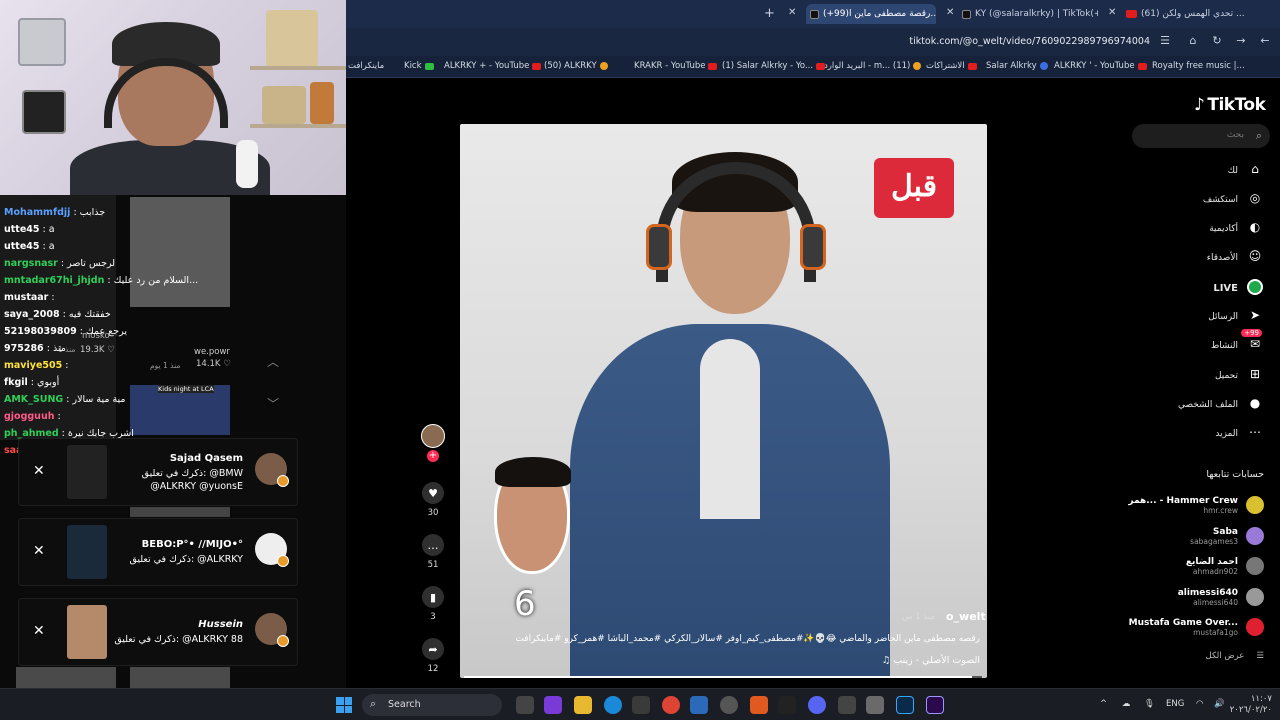 Image resolution: width=1280 pixels, height=720 pixels. I want to click on video-progress-bar, so click(723, 677).